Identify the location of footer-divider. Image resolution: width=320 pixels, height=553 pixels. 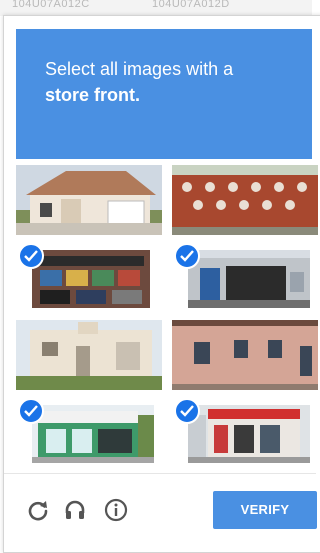
(160, 473).